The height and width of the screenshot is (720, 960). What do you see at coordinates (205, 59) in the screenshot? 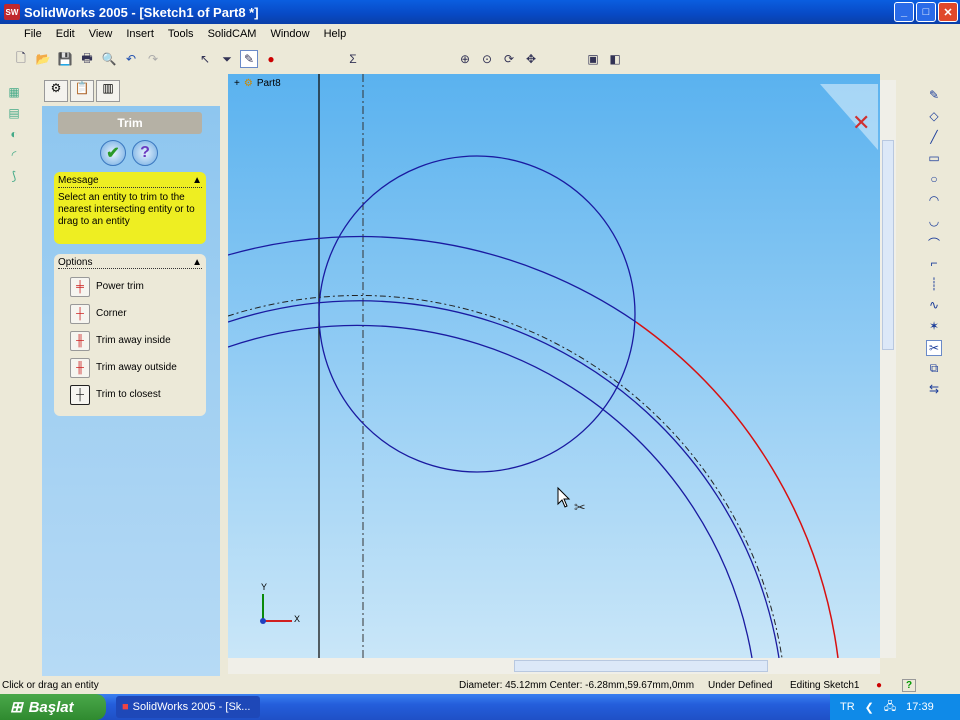
I see `select-icon: ↖` at bounding box center [205, 59].